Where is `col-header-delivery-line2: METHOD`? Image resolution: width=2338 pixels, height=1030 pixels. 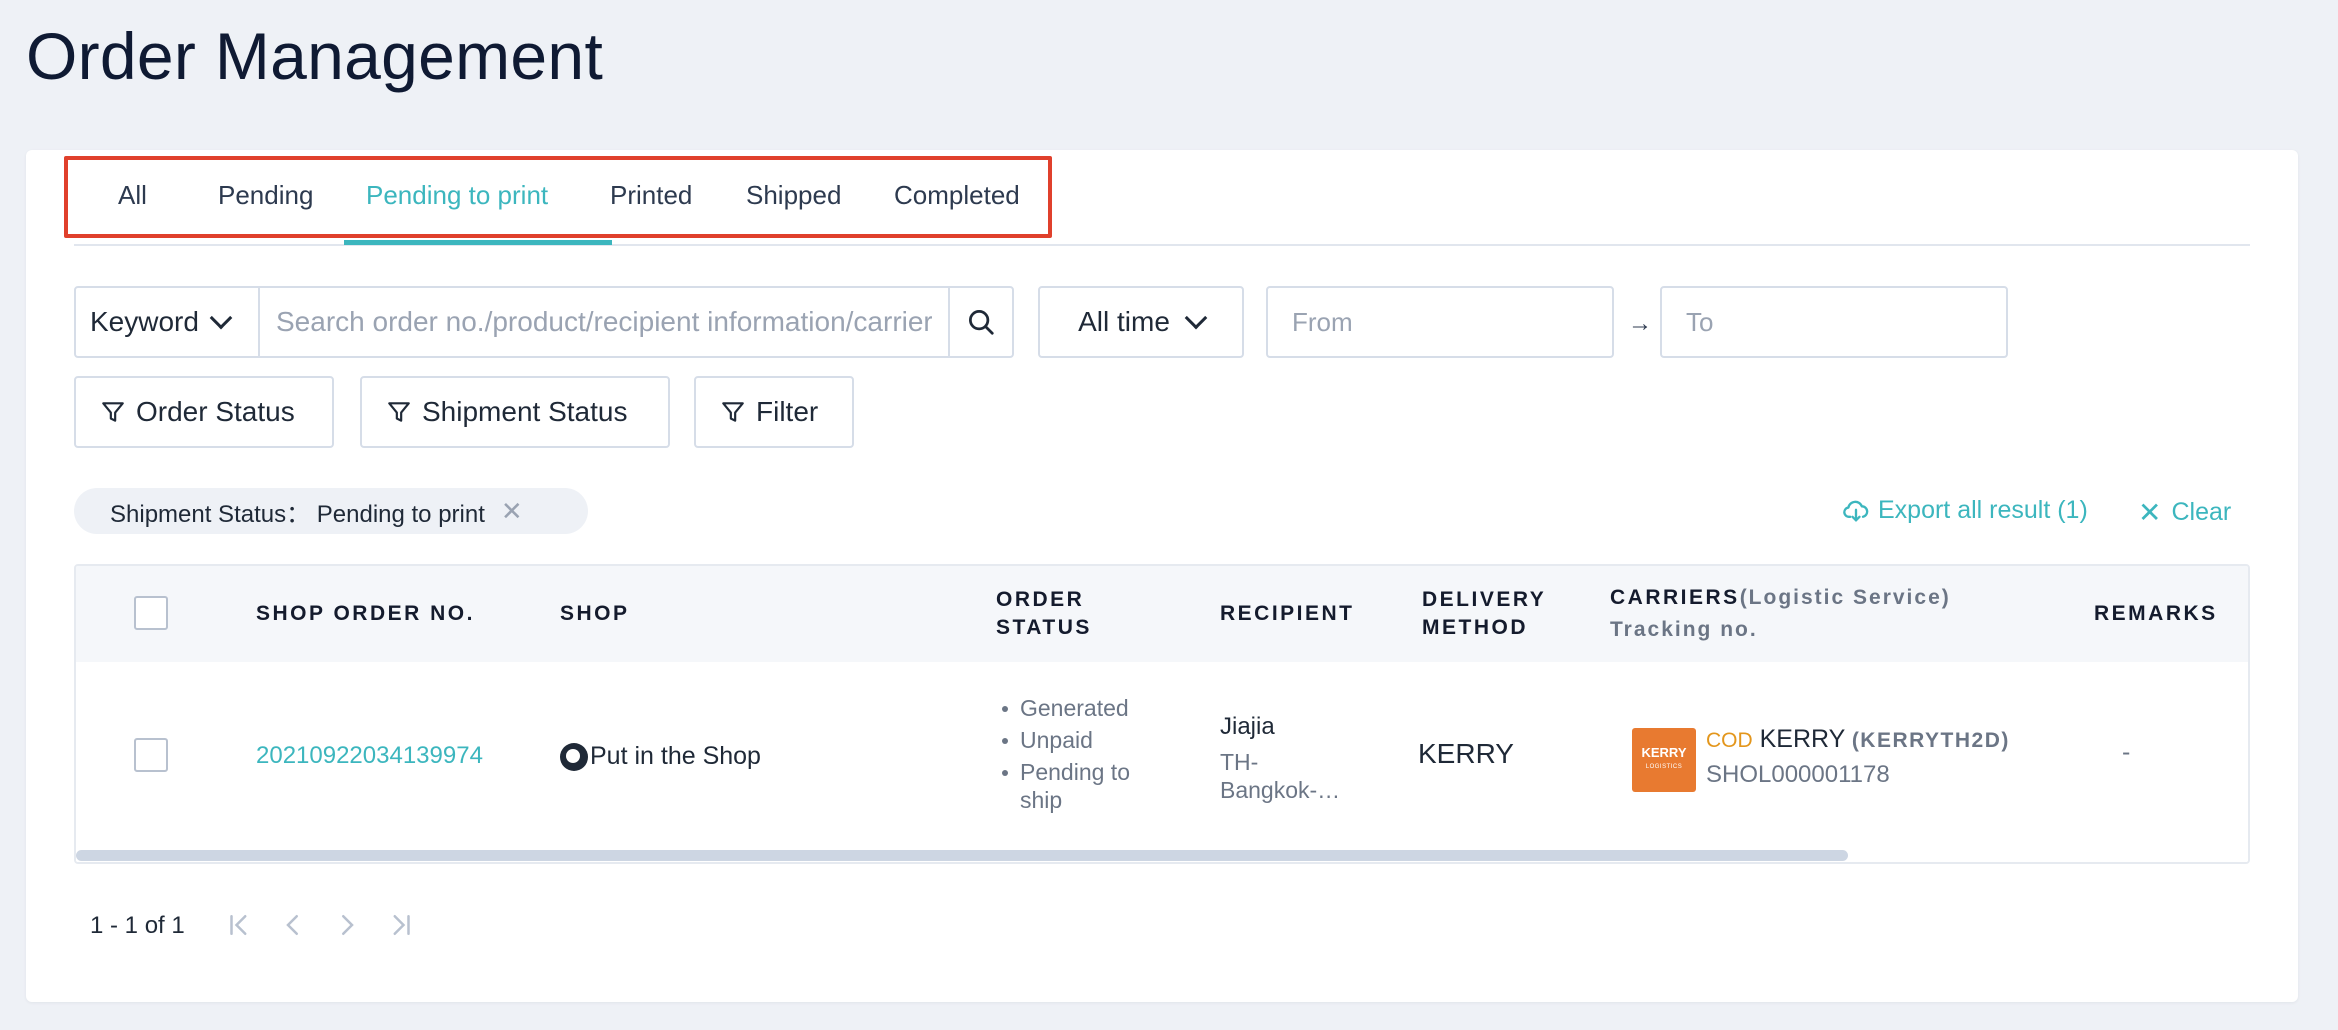
col-header-delivery-line2: METHOD is located at coordinates (1475, 627).